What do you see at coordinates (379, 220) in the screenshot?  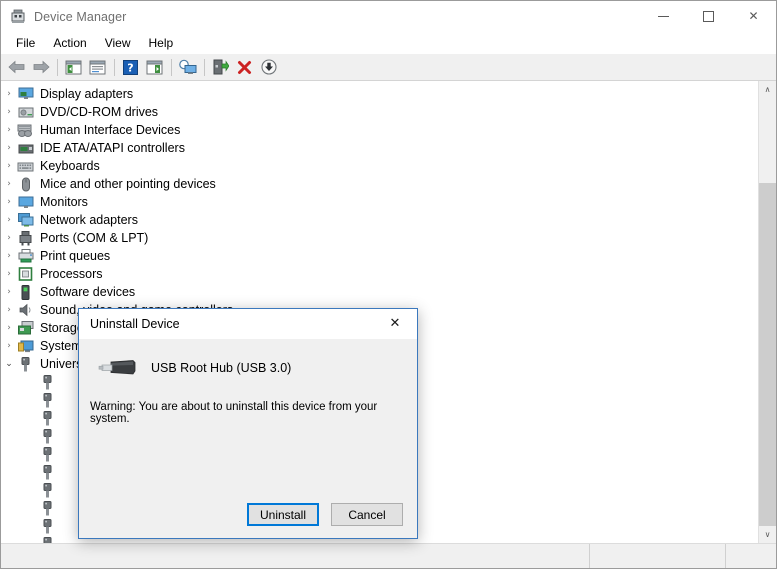 I see `tree-node-network-adapters: › Network adapters` at bounding box center [379, 220].